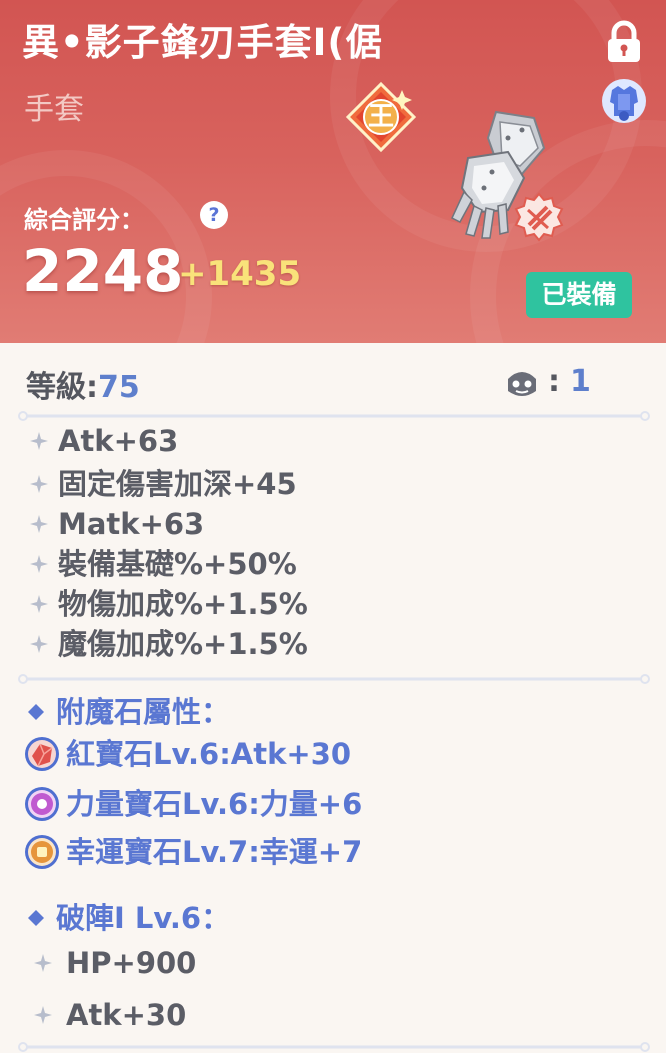 The image size is (666, 1053). I want to click on stat-text: 裝備基礎%+50%, so click(177, 564).